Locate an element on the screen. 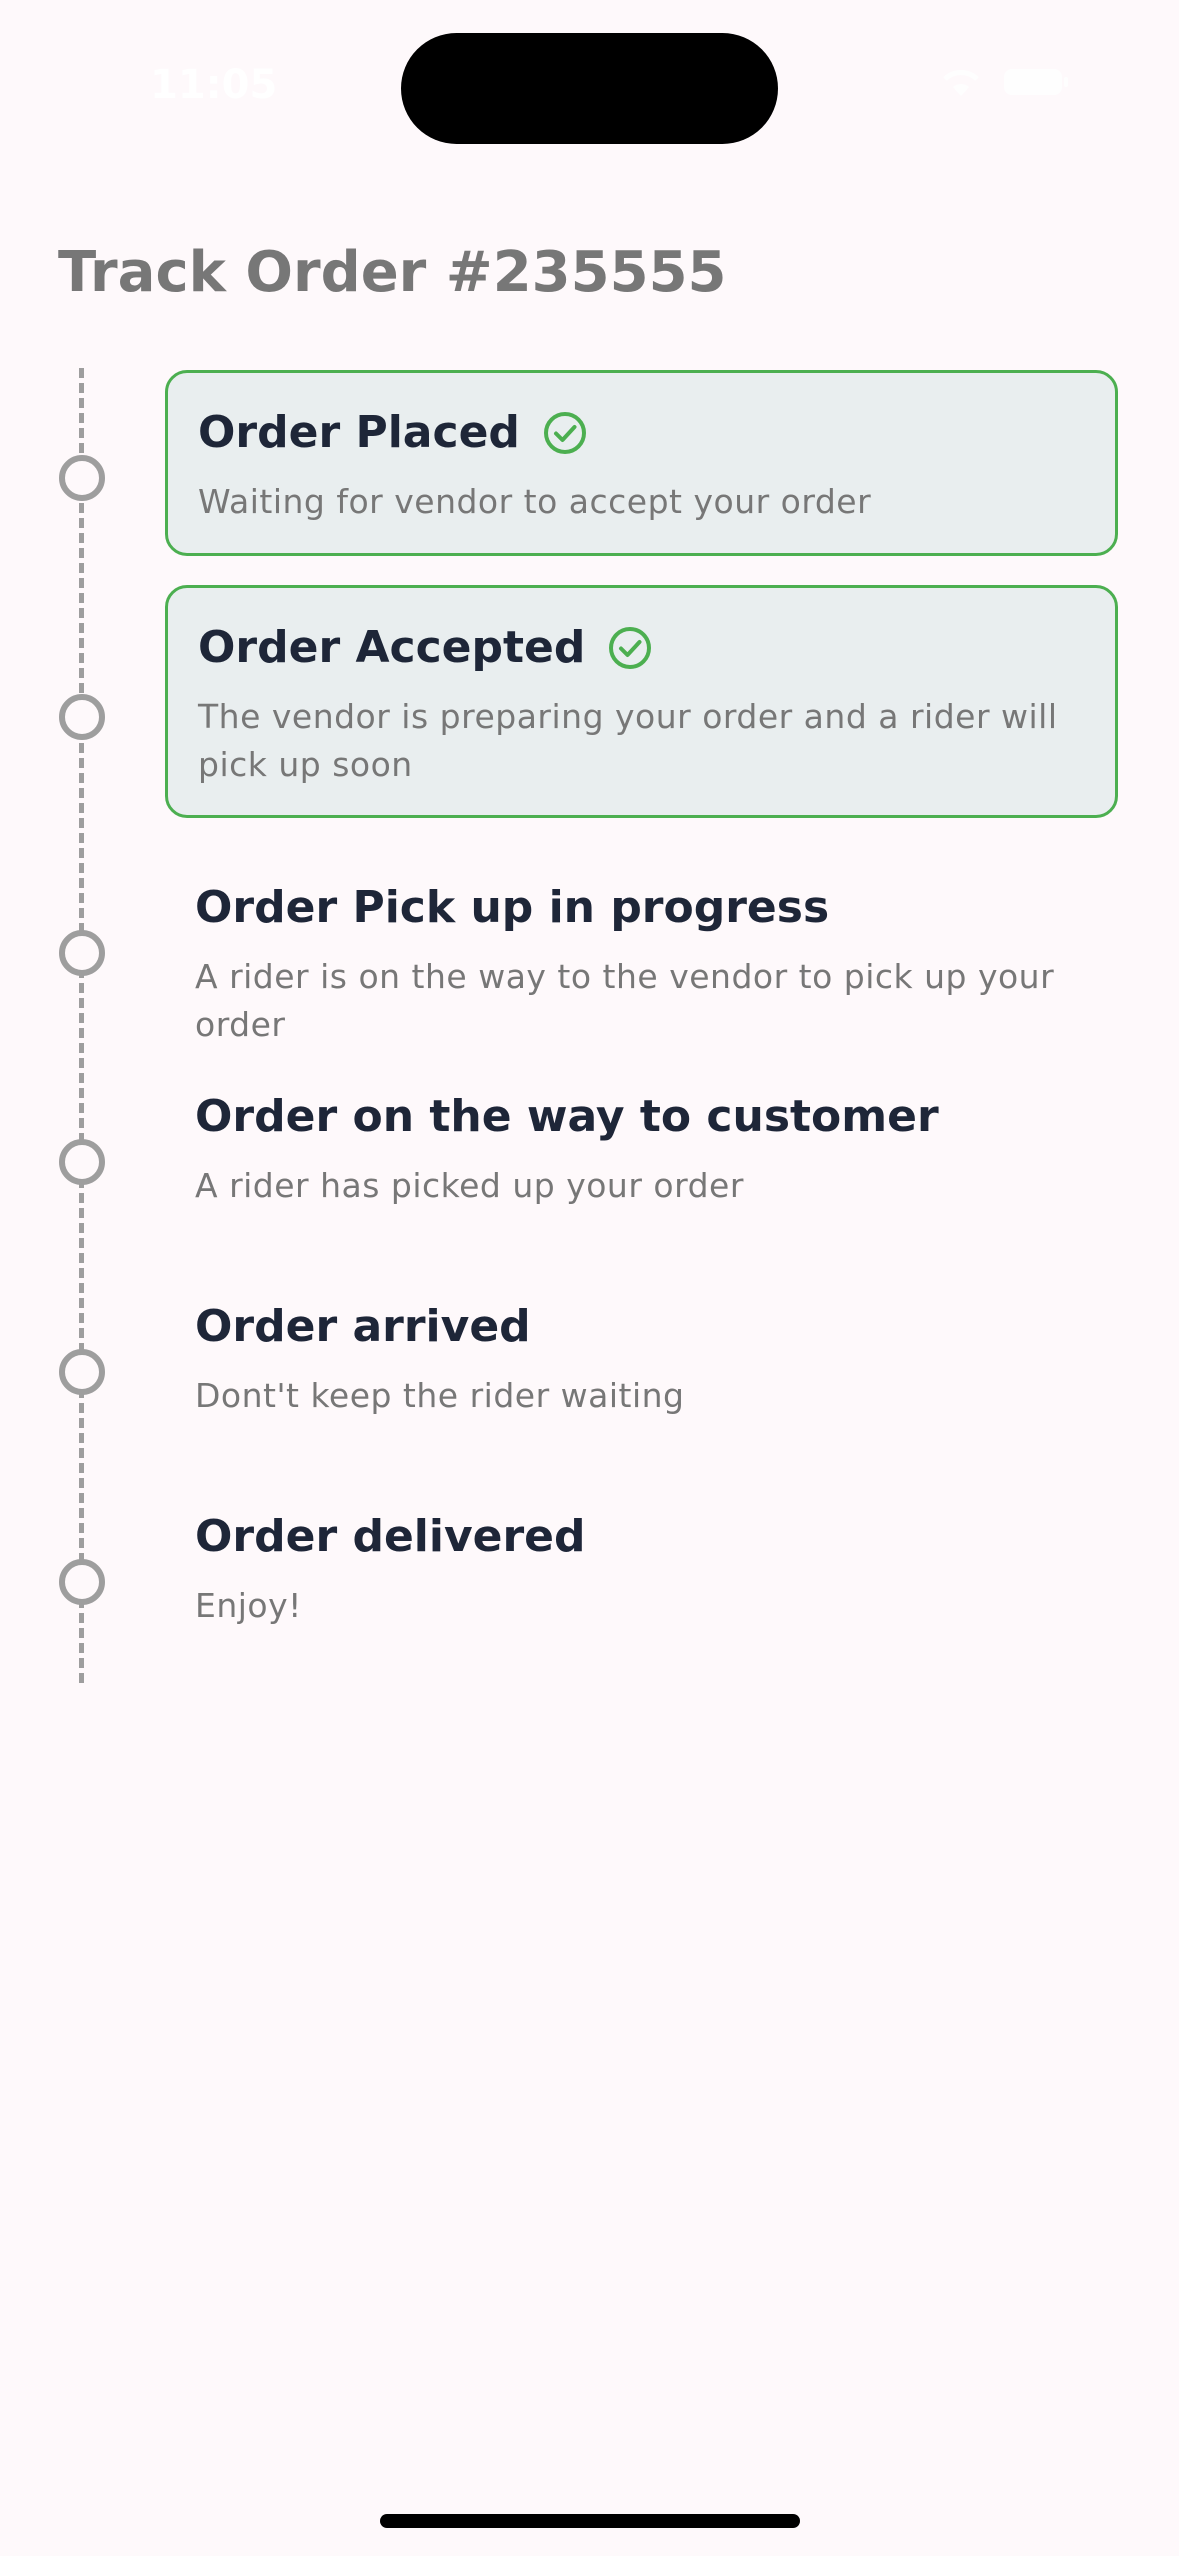 The image size is (1179, 2556). status-time: 11:05 is located at coordinates (214, 85).